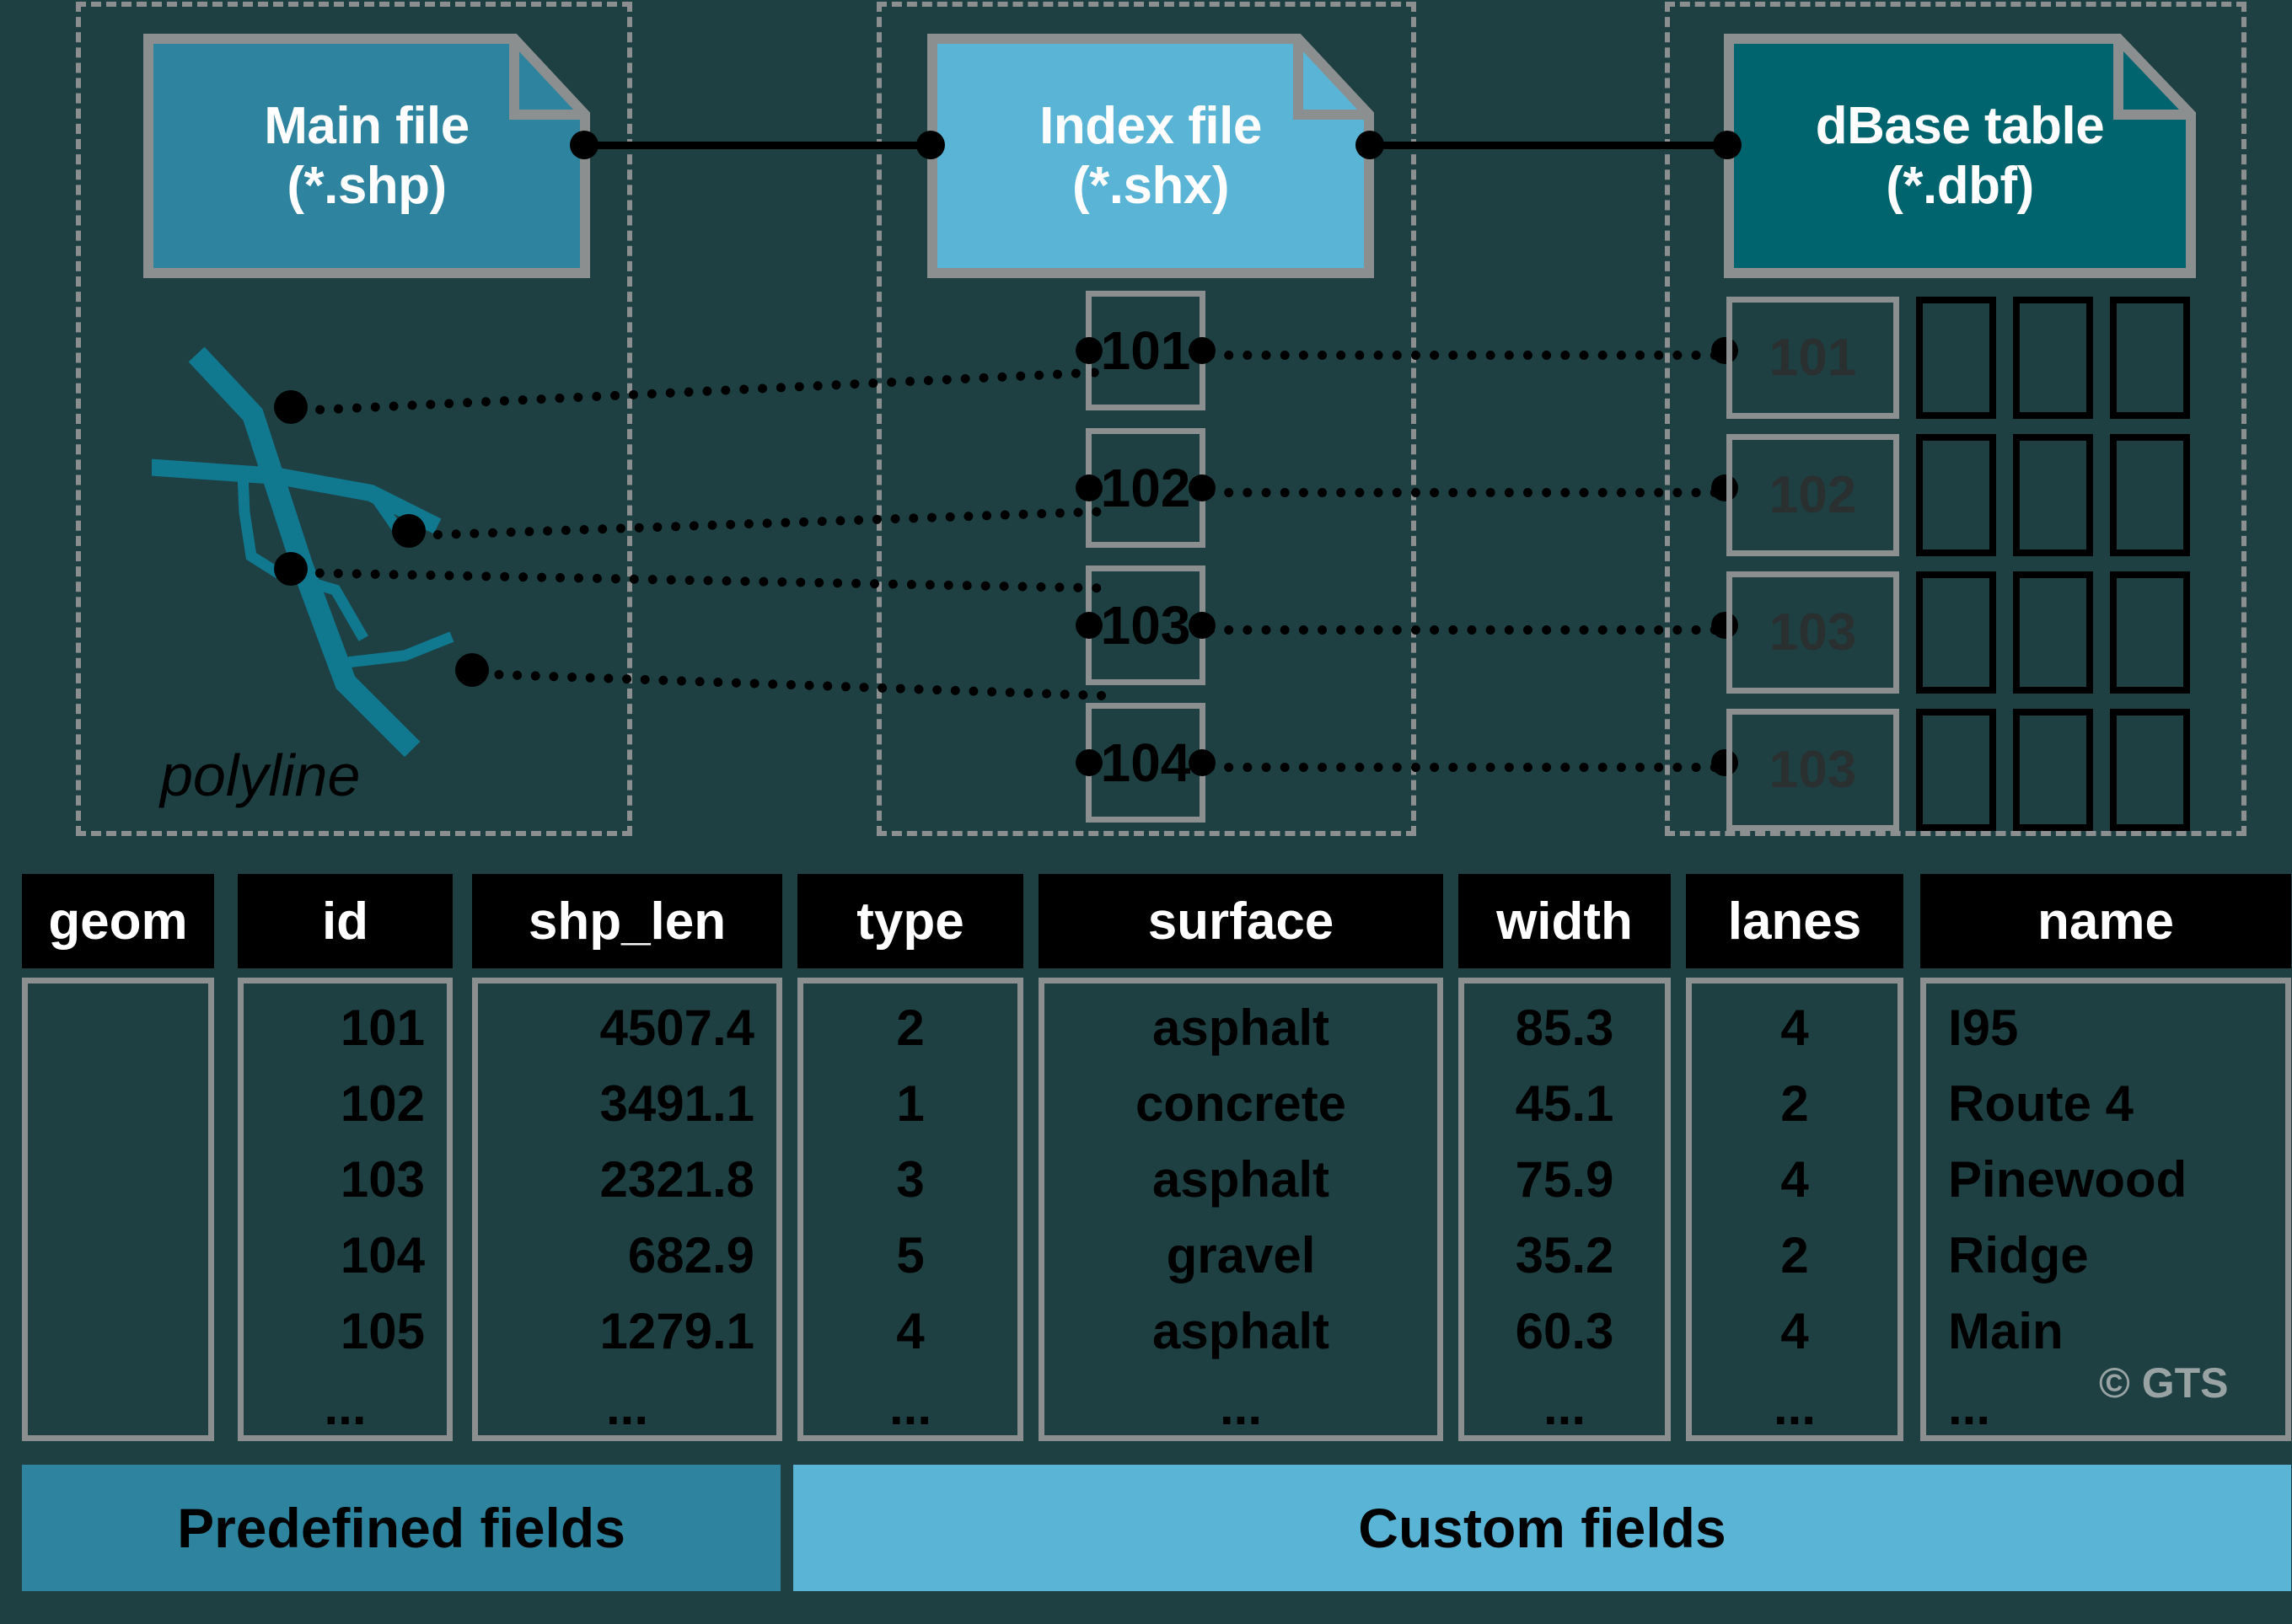  What do you see at coordinates (1960, 125) in the screenshot?
I see `dbase-table-title: dBase table` at bounding box center [1960, 125].